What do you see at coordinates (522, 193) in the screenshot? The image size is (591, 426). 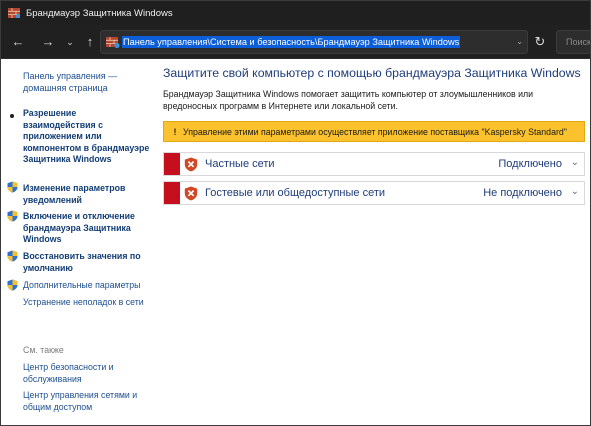 I see `network-status: Не подключено` at bounding box center [522, 193].